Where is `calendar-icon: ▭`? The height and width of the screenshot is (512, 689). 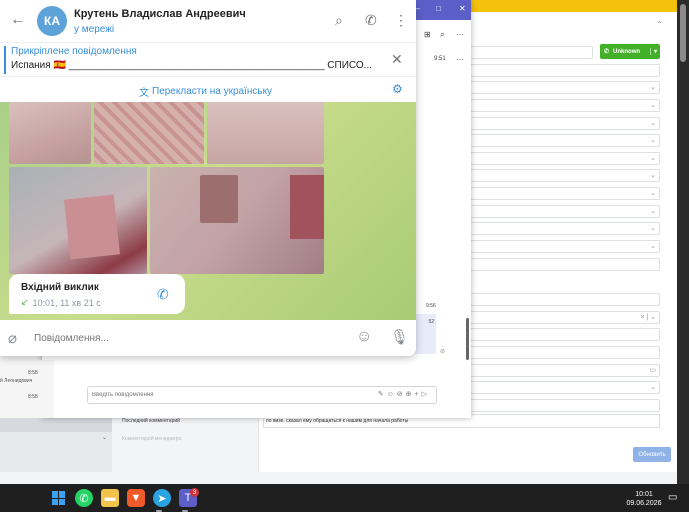
calendar-icon: ▭ is located at coordinates (652, 370).